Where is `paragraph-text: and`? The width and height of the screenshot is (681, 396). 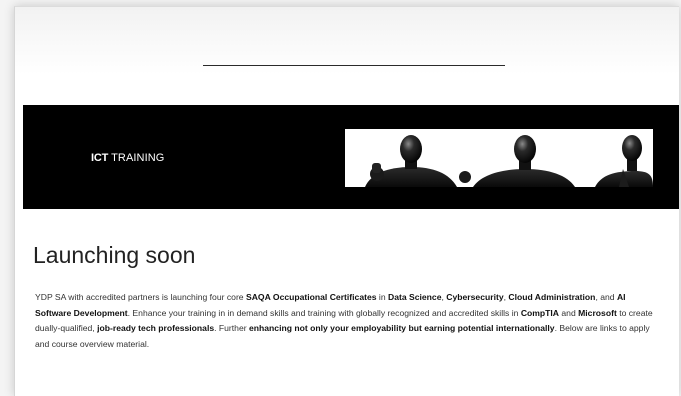 paragraph-text: and is located at coordinates (569, 312).